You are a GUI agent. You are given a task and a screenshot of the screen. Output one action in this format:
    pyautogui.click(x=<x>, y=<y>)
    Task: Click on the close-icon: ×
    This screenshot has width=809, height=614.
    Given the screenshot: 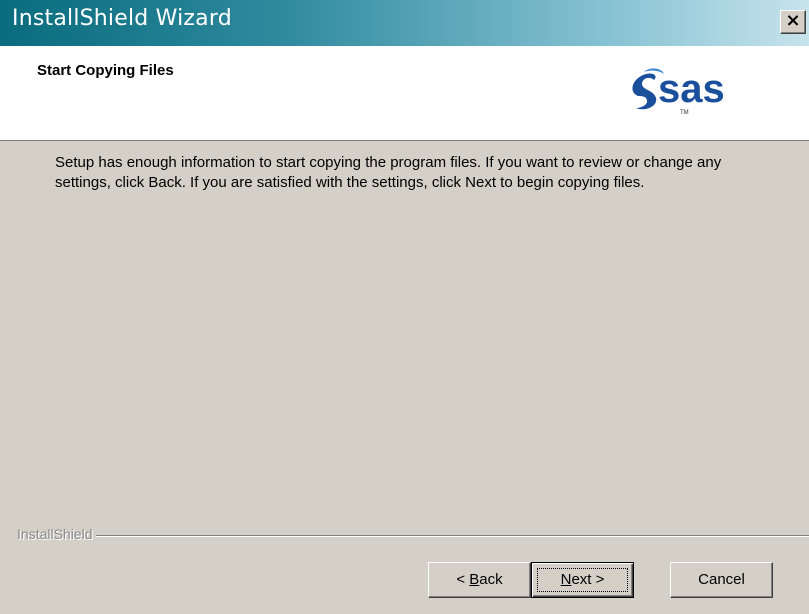 What is the action you would take?
    pyautogui.click(x=793, y=20)
    